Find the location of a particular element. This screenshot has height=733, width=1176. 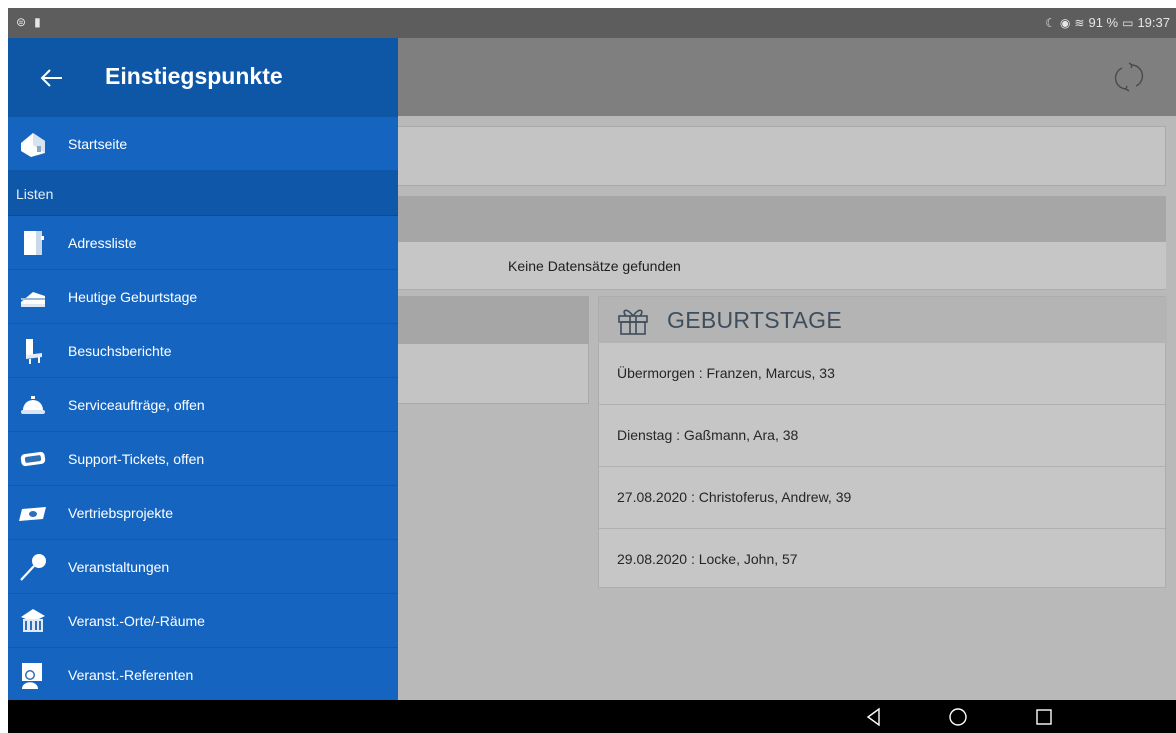

system-nav-bar is located at coordinates (592, 716).